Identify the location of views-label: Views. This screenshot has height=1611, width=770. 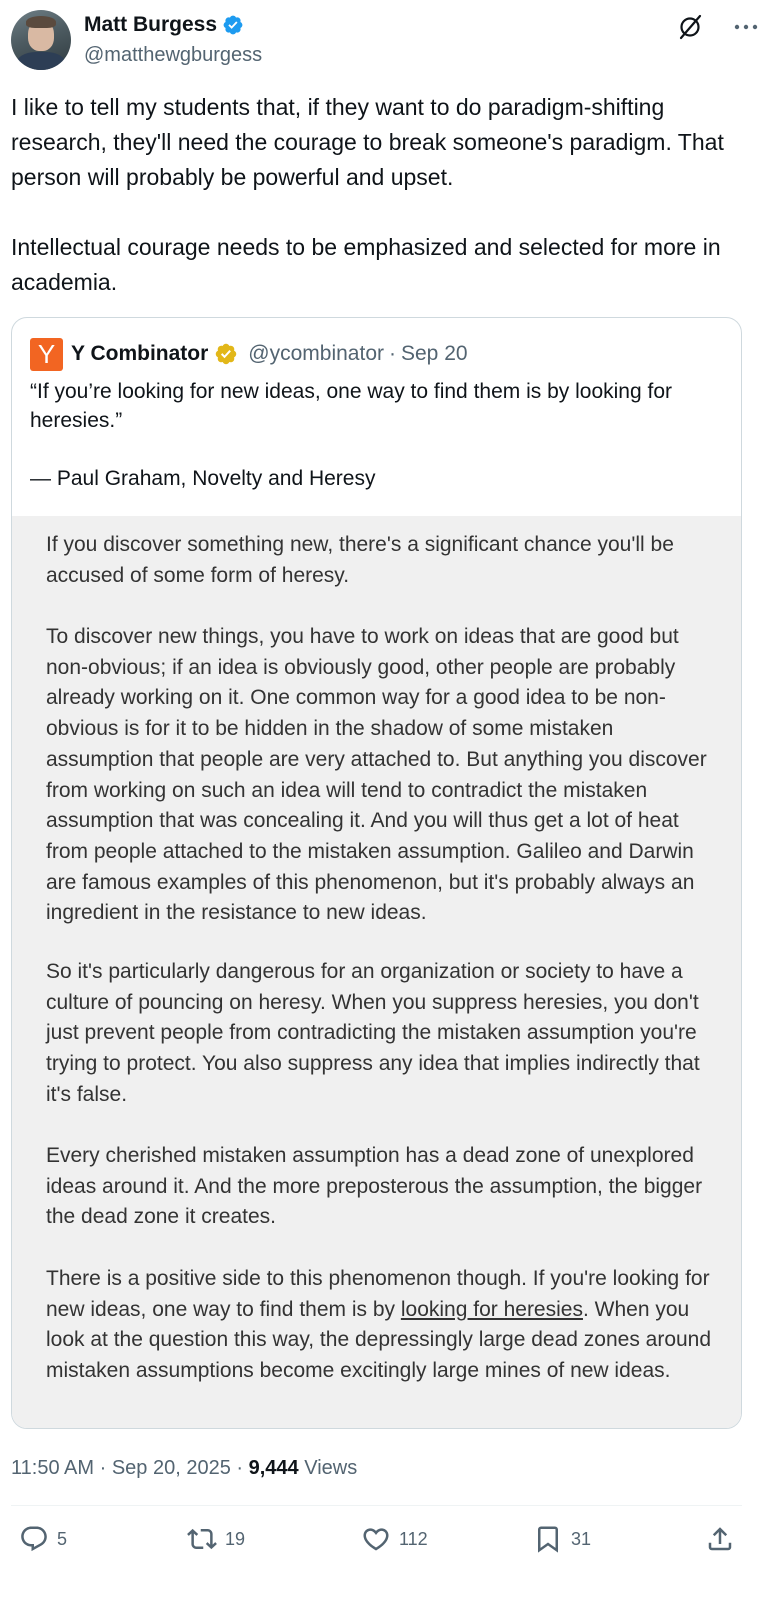
(331, 1468).